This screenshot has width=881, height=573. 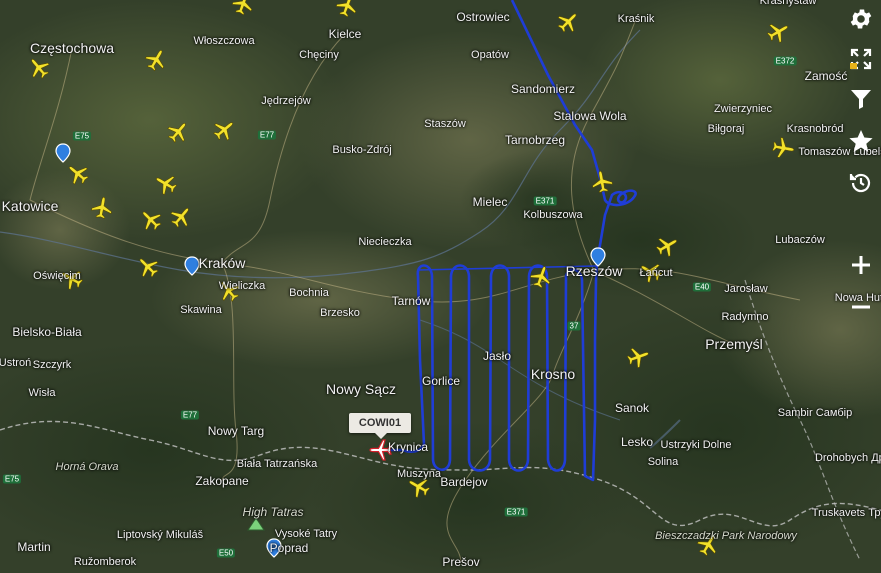 I want to click on filter-button, so click(x=861, y=99).